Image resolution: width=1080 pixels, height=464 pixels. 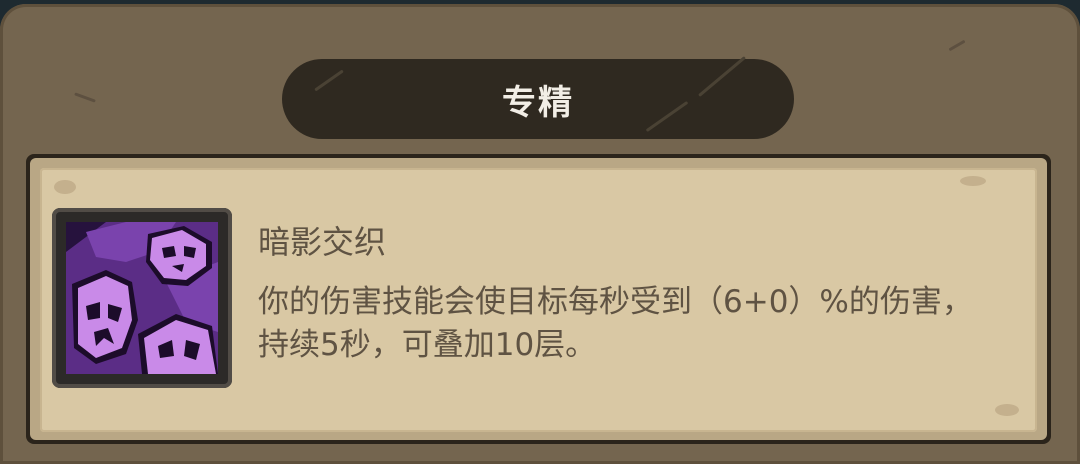 I want to click on title-banner: 专精, so click(x=538, y=97).